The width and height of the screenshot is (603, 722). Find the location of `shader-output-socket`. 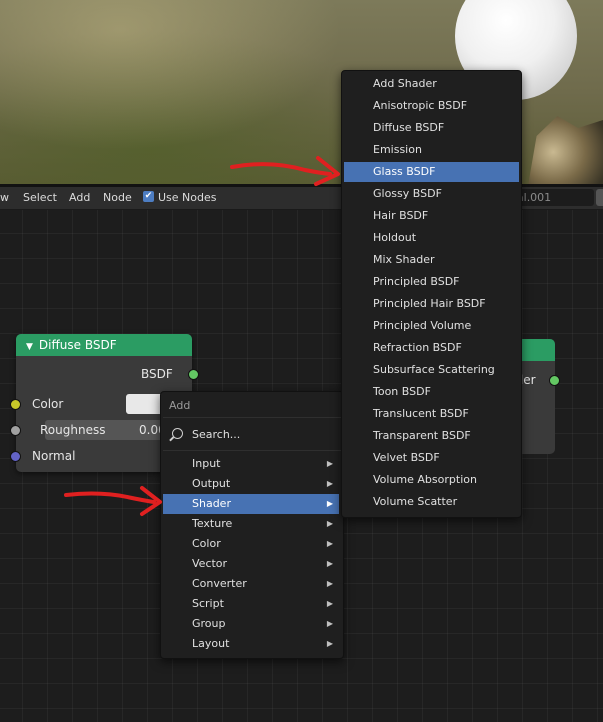

shader-output-socket is located at coordinates (554, 380).